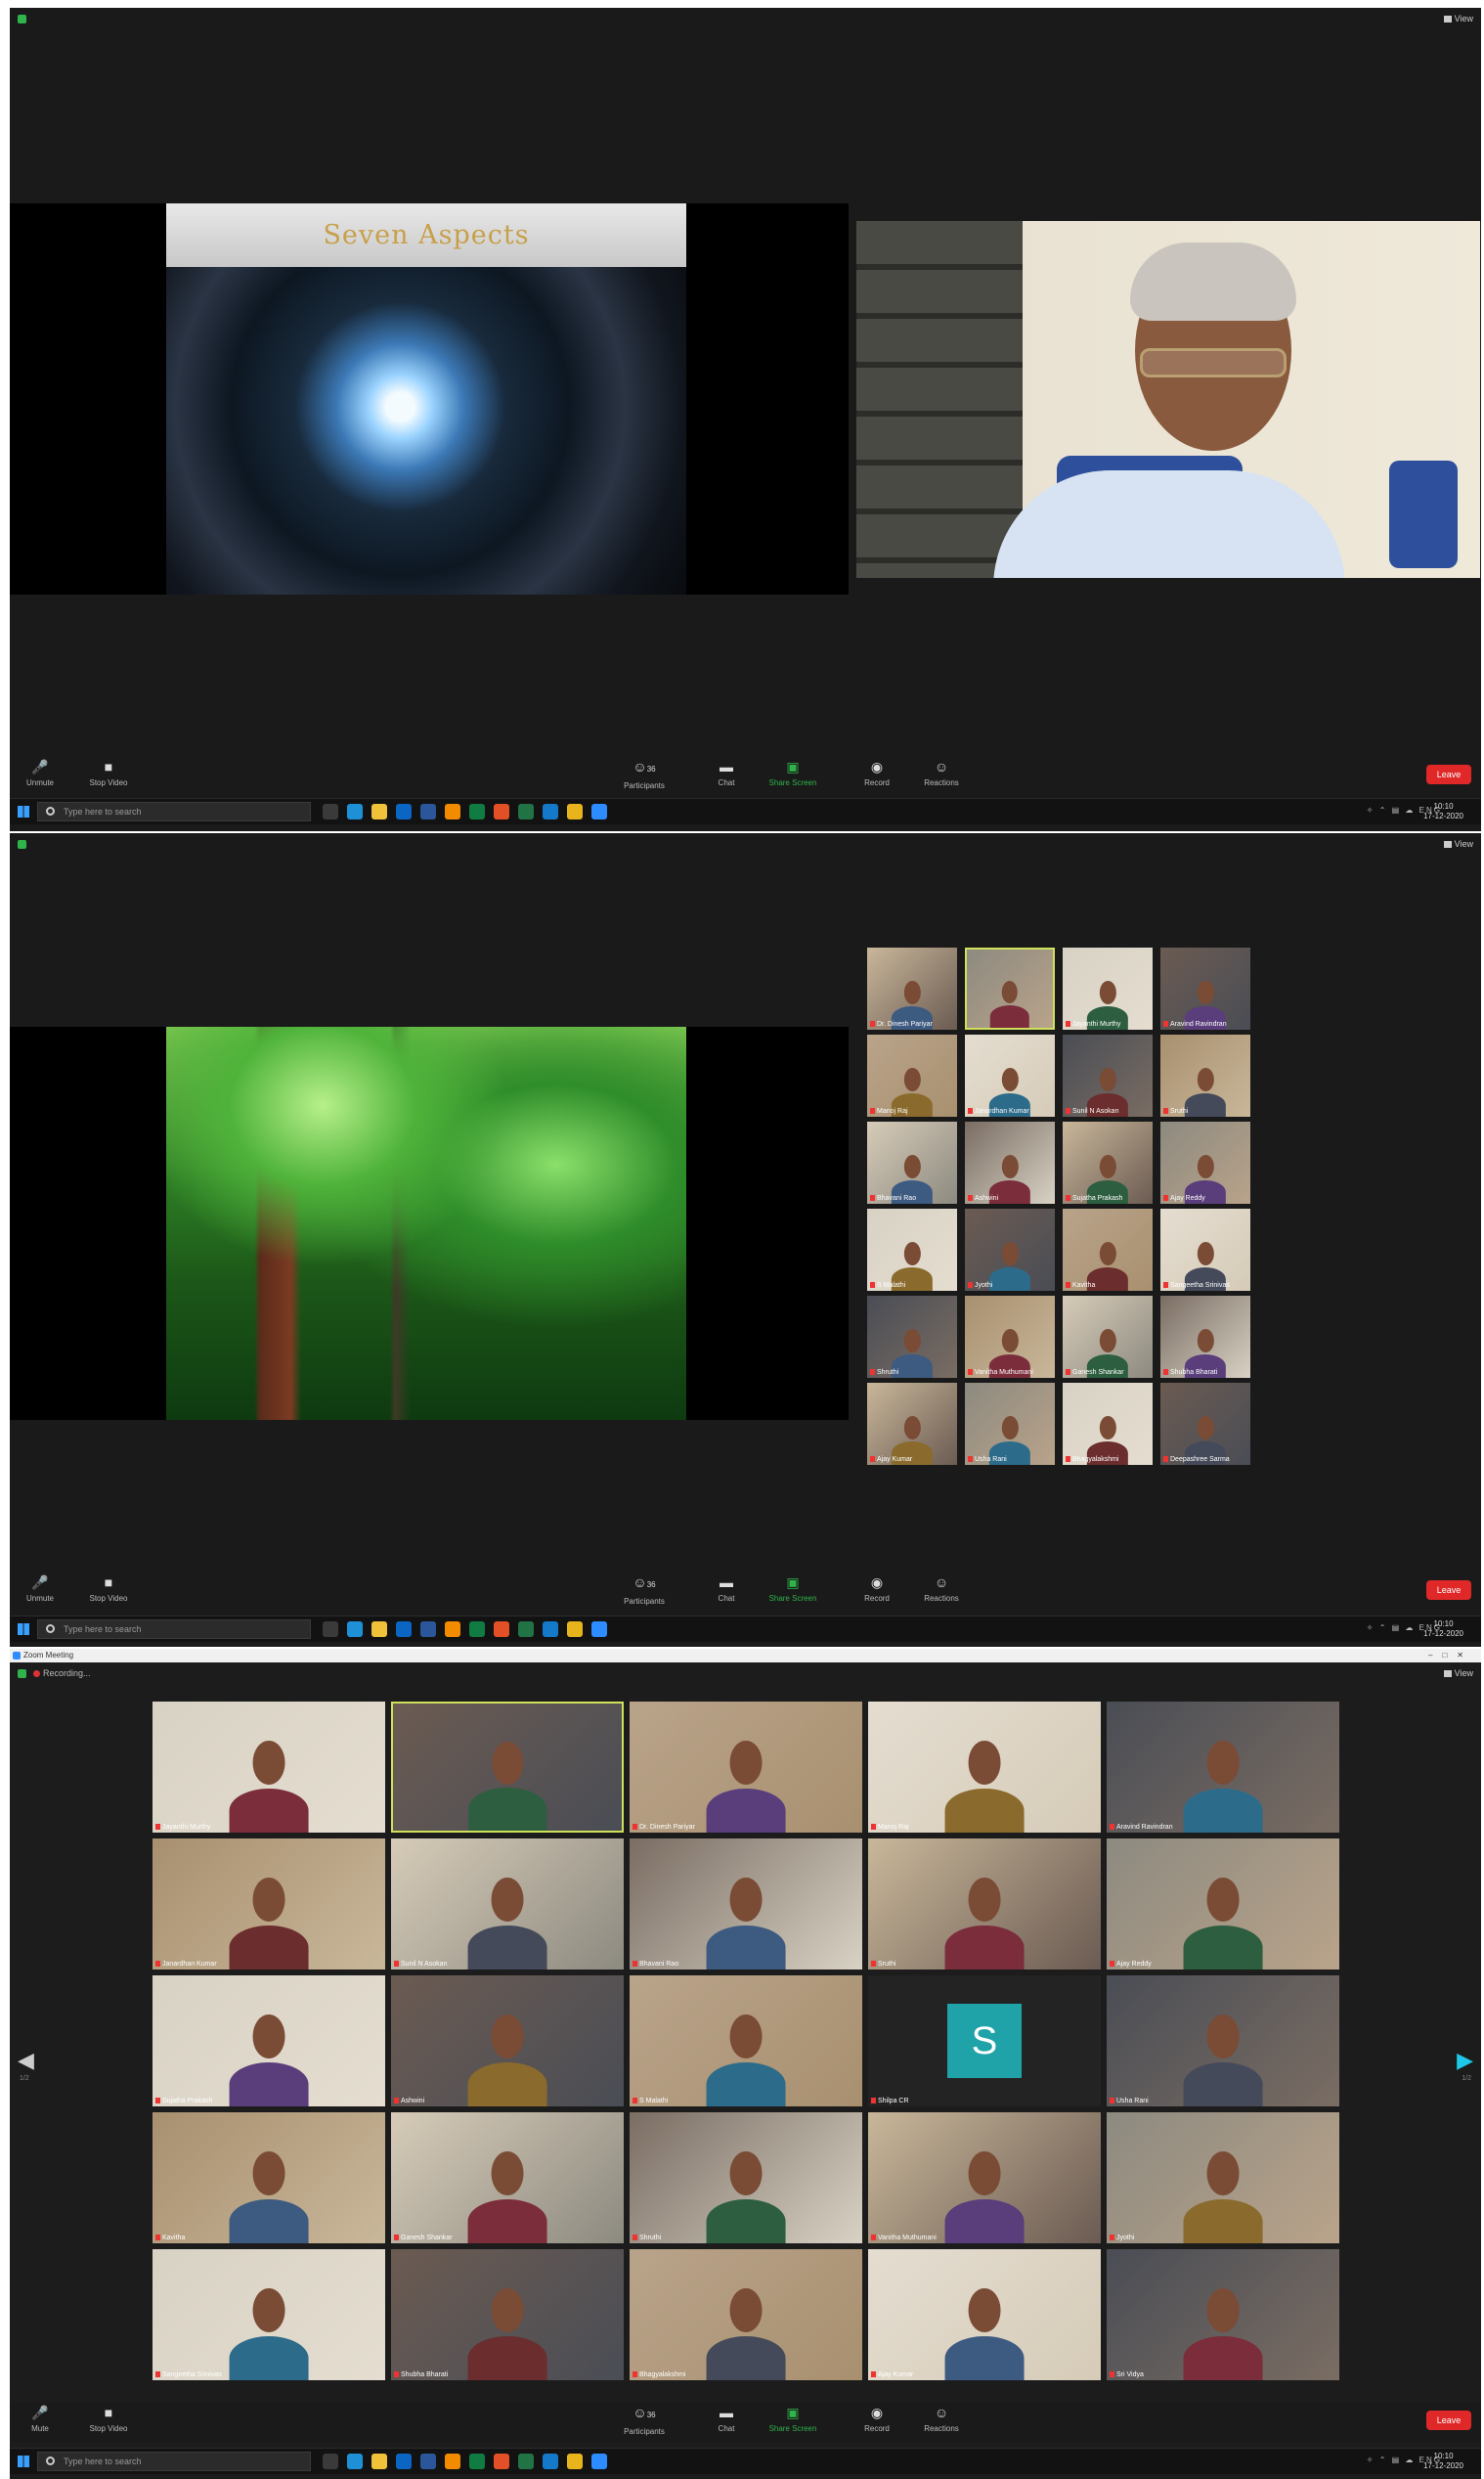  What do you see at coordinates (40, 2419) in the screenshot?
I see `mute-button: 🎤 Mute` at bounding box center [40, 2419].